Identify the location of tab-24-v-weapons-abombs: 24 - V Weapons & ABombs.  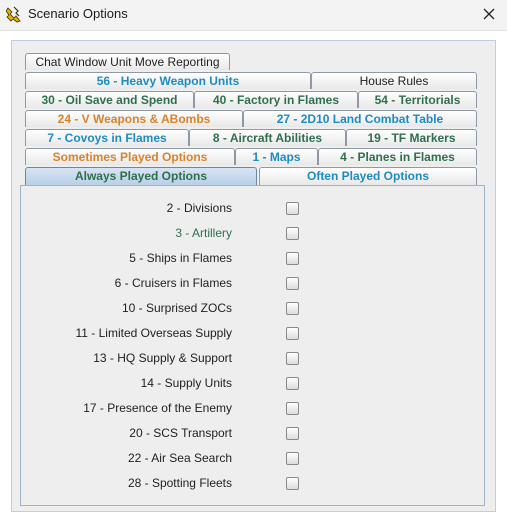
(134, 118).